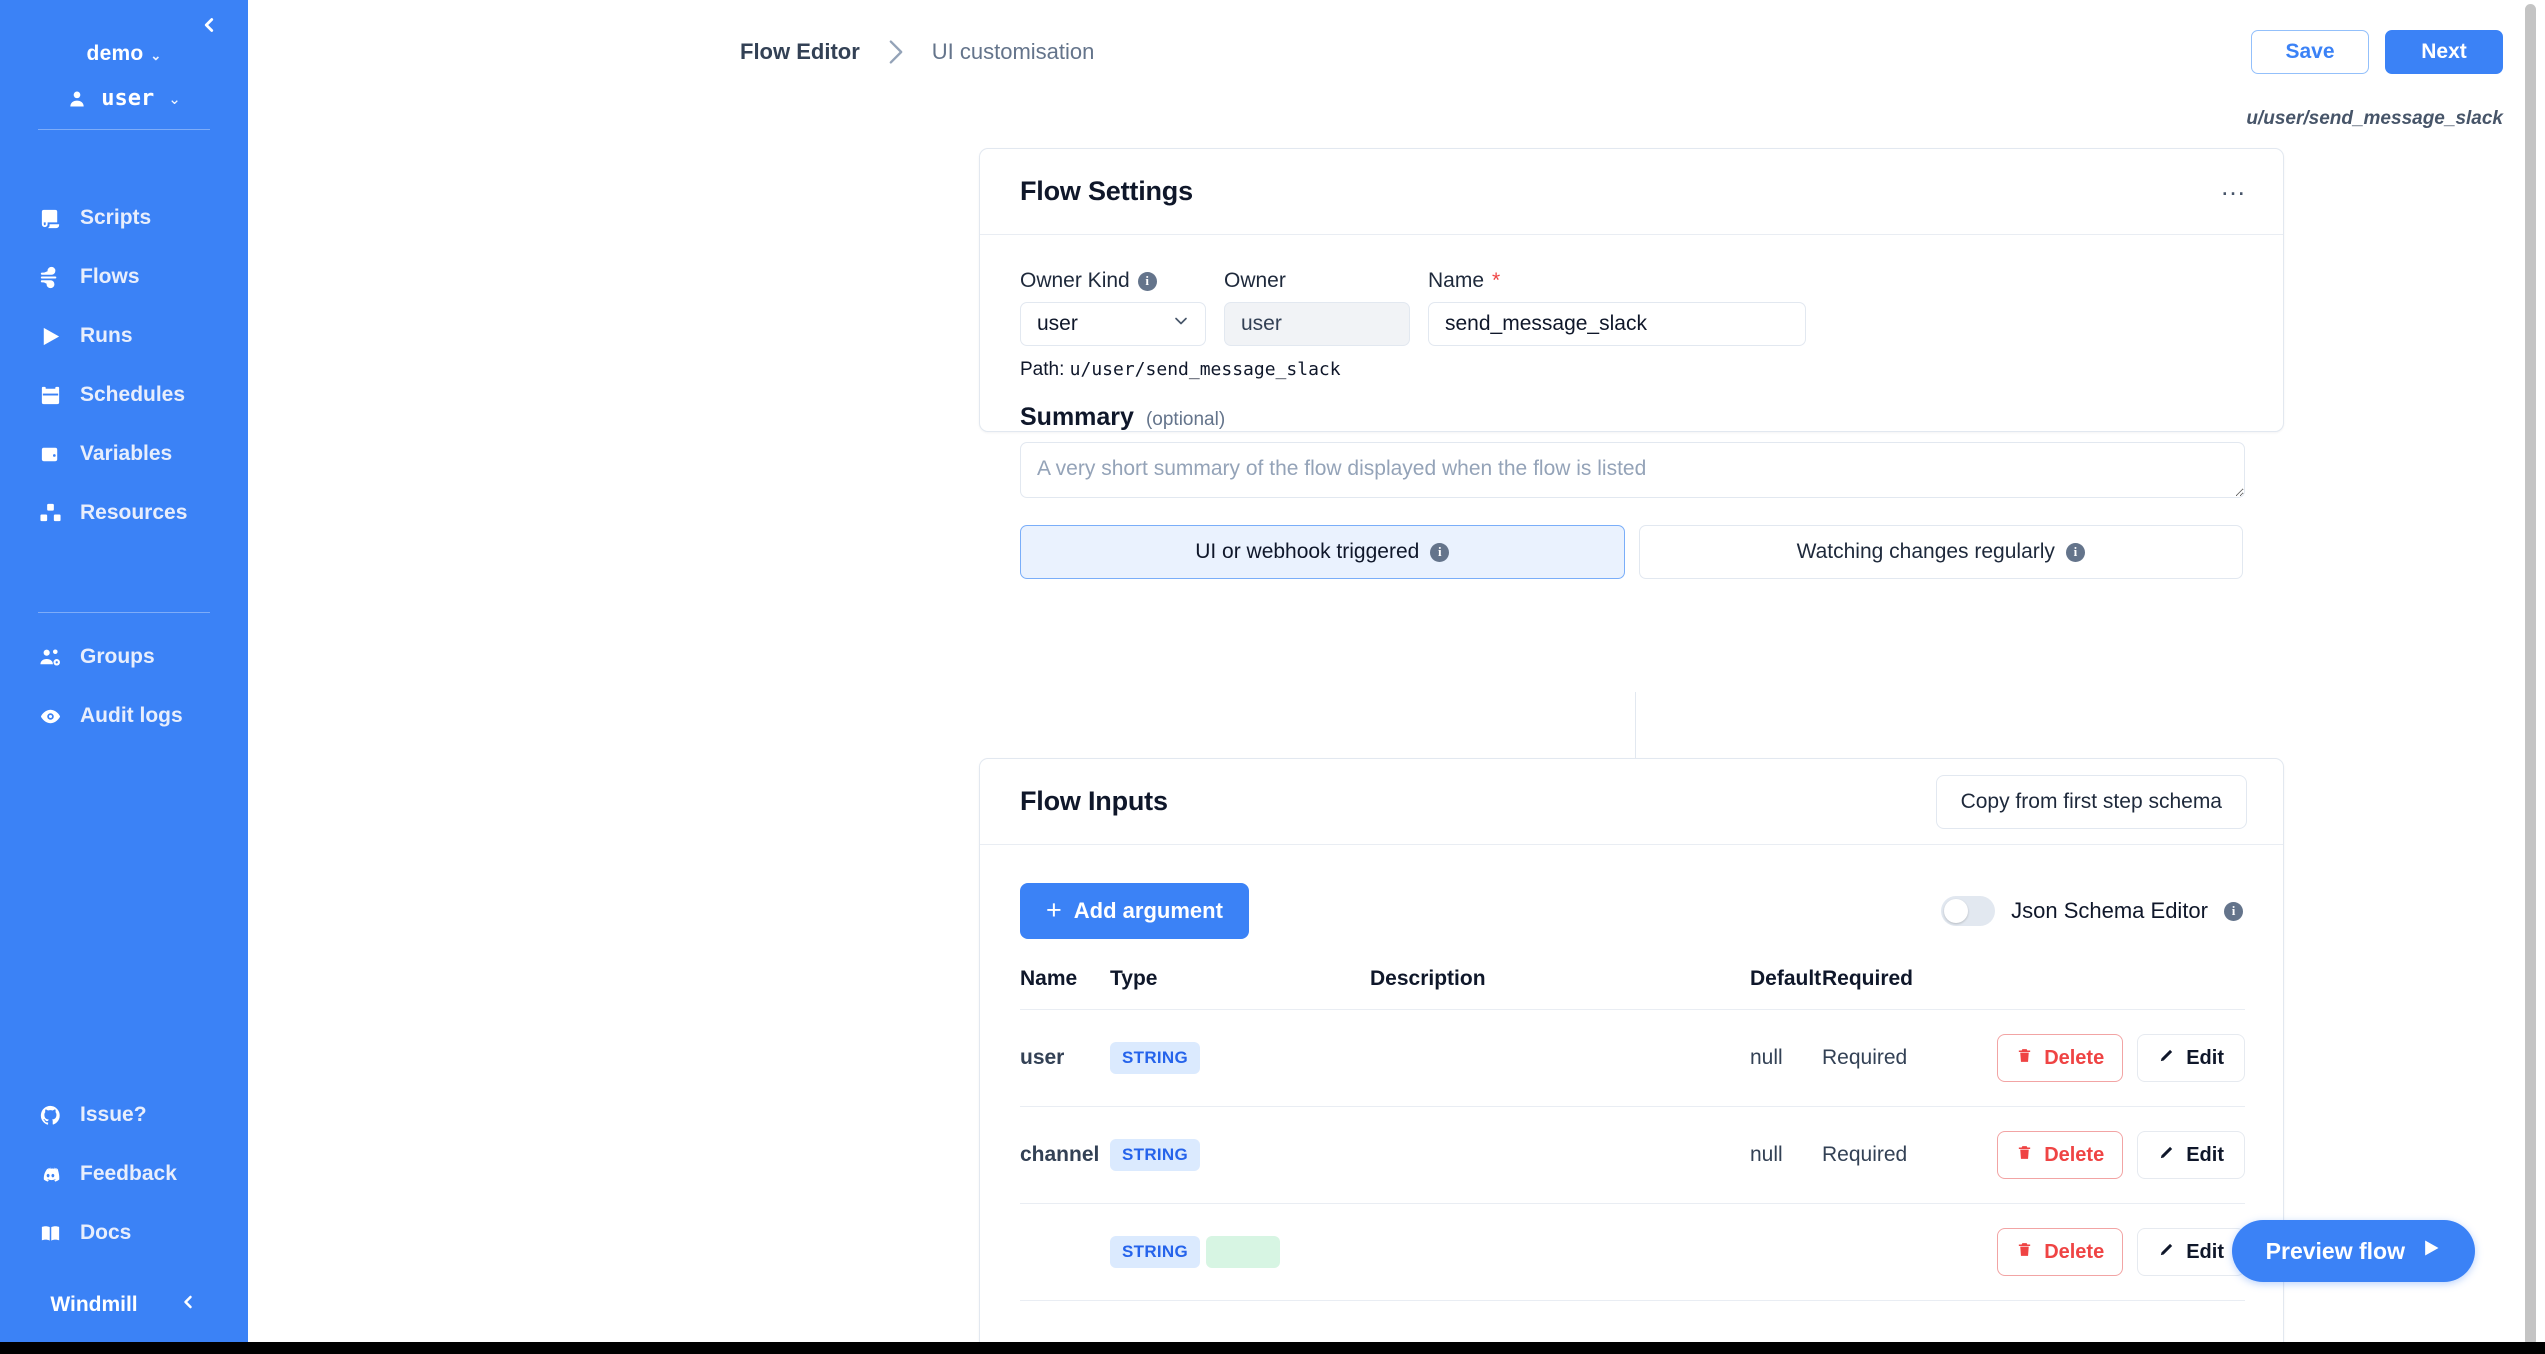 The width and height of the screenshot is (2545, 1354). I want to click on sidebar-collapse-button, so click(209, 27).